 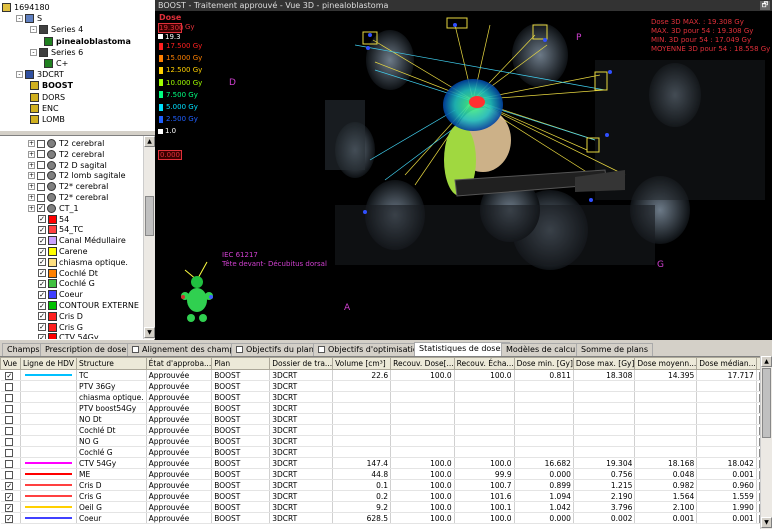 What do you see at coordinates (56, 52) in the screenshot?
I see `tree-item-series-6: - Series 6` at bounding box center [56, 52].